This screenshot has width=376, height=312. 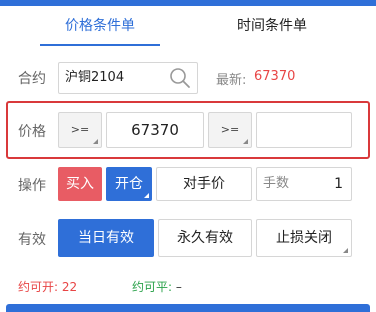 I want to click on operator-select-1: >=, so click(x=80, y=130).